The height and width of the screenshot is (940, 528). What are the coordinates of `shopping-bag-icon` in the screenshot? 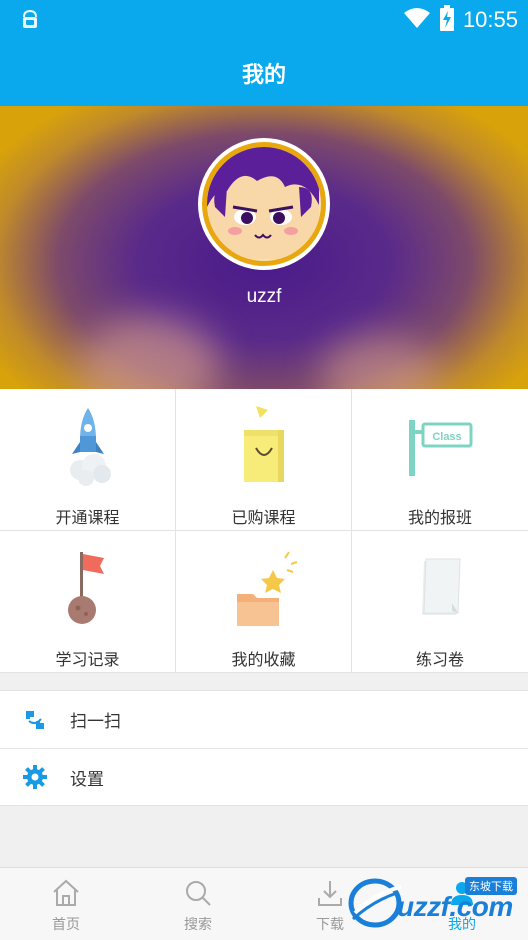 It's located at (263, 446).